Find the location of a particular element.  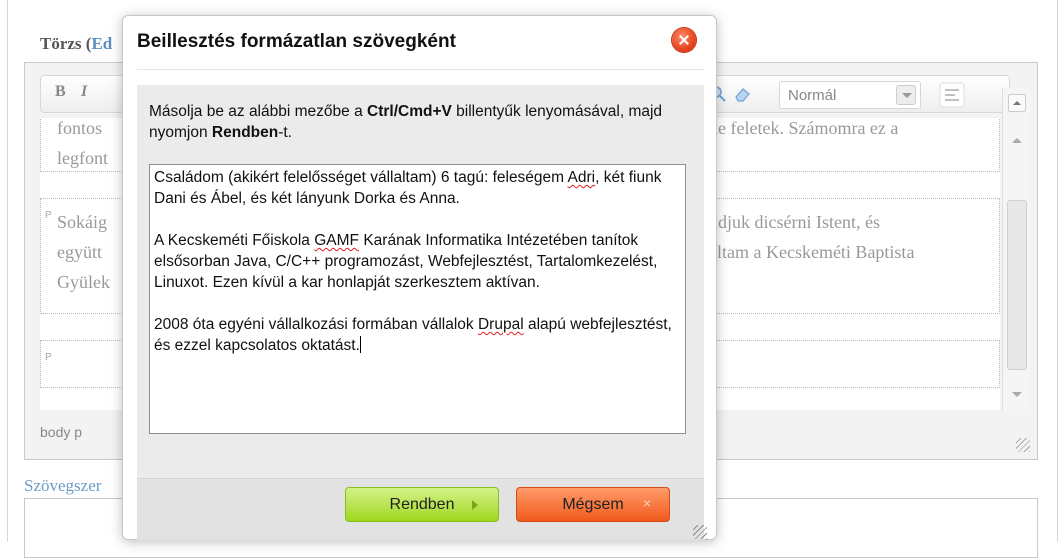

instruction-shortcut: Ctrl/Cmd+V is located at coordinates (409, 111).